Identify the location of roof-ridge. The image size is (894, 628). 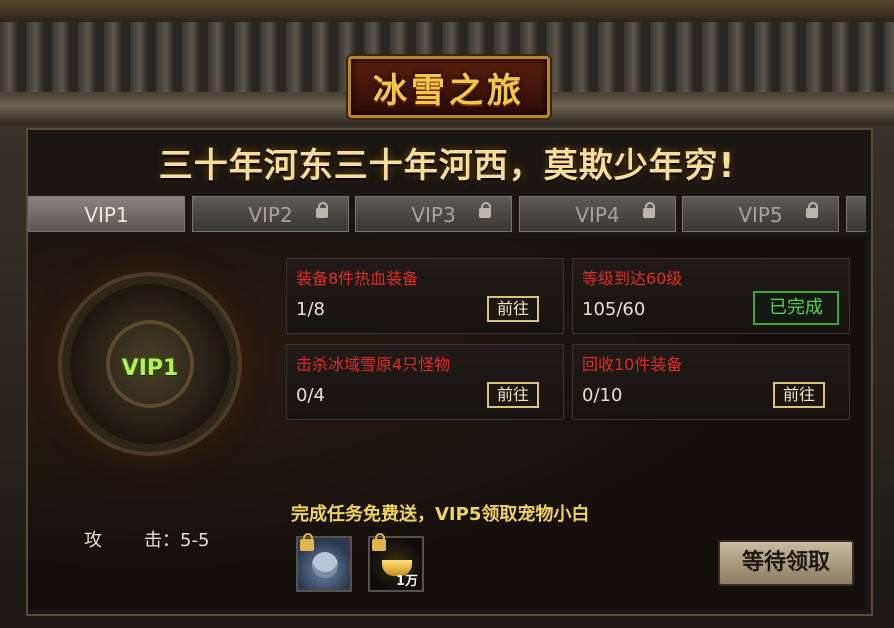
(447, 11).